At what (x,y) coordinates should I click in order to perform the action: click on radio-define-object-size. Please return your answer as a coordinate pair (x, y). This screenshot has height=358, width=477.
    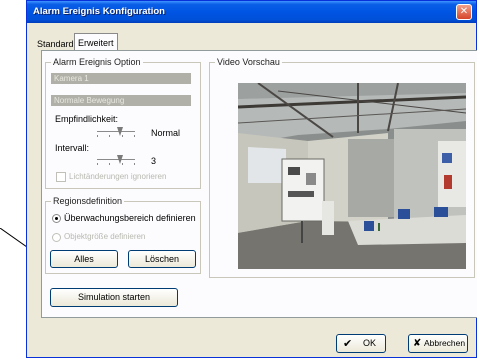
    Looking at the image, I should click on (56, 237).